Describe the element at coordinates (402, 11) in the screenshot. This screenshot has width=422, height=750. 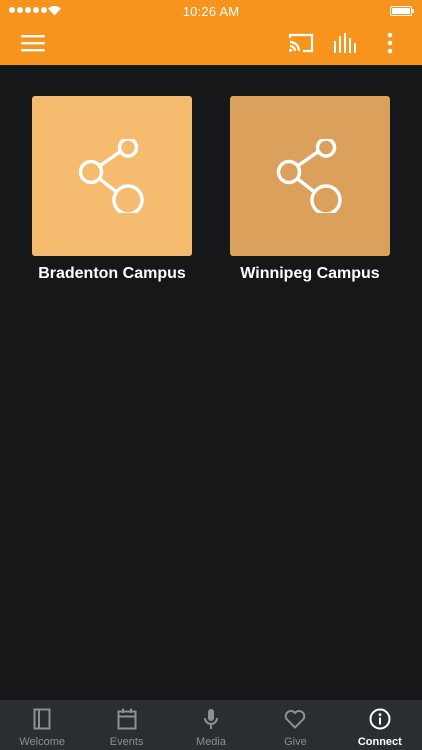
I see `battery-icon` at that location.